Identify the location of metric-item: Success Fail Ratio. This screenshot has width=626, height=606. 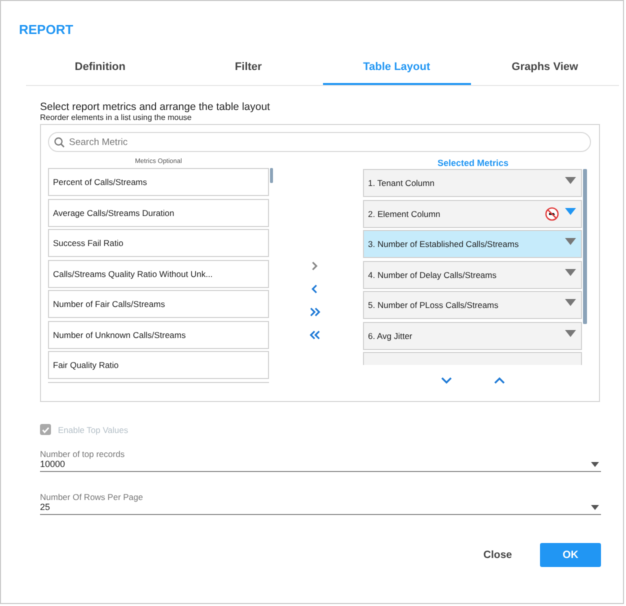
(158, 243).